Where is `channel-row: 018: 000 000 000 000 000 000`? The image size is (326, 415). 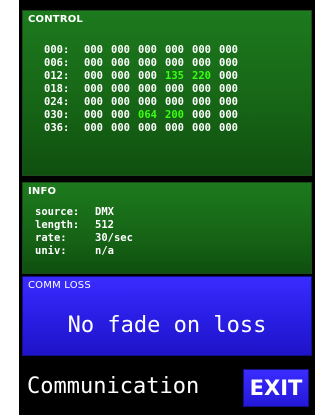
channel-row: 018: 000 000 000 000 000 000 is located at coordinates (145, 89).